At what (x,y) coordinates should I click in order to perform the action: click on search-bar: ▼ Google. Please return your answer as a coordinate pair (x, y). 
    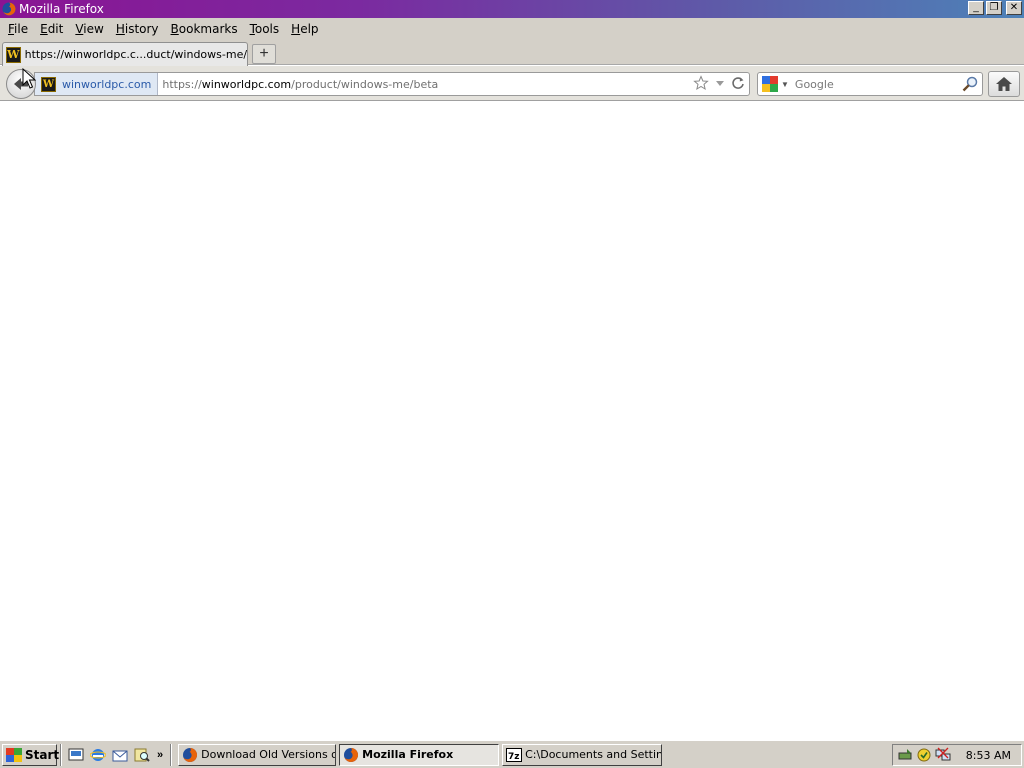
    Looking at the image, I should click on (870, 84).